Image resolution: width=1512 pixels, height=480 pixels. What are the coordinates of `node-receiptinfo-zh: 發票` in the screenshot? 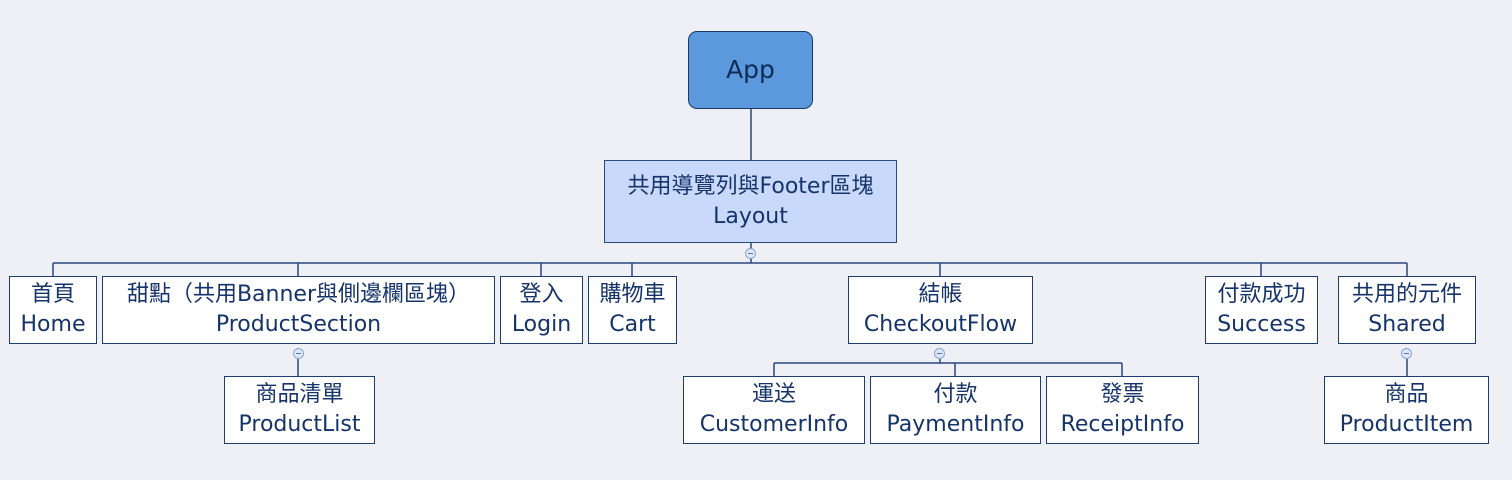 It's located at (1122, 394).